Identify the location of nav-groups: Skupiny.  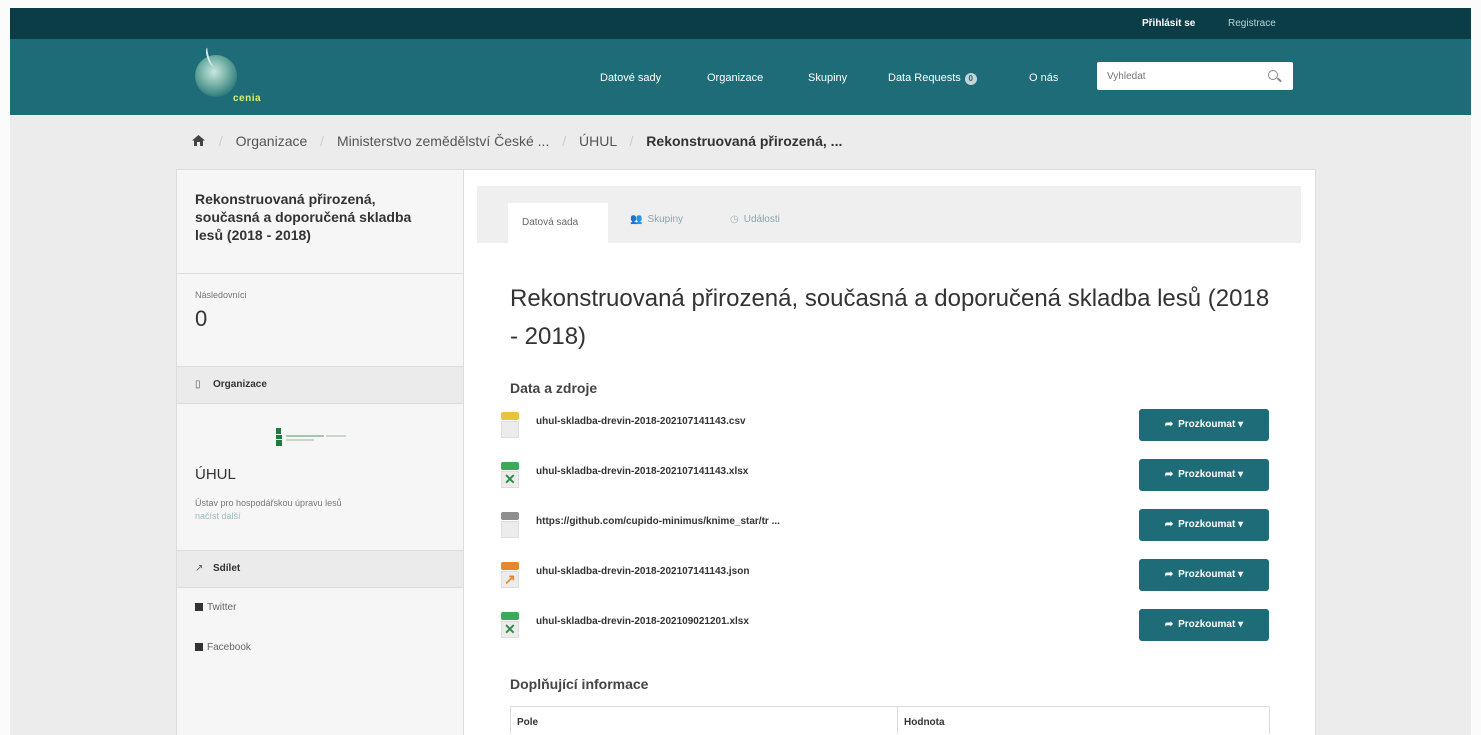
(827, 78).